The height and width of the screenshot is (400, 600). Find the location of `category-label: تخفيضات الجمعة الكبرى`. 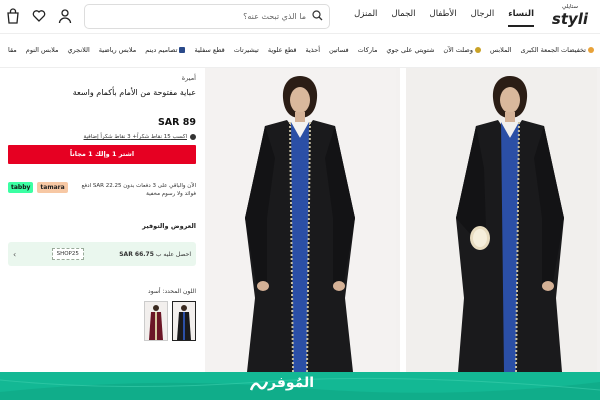

category-label: تخفيضات الجمعة الكبرى is located at coordinates (553, 50).